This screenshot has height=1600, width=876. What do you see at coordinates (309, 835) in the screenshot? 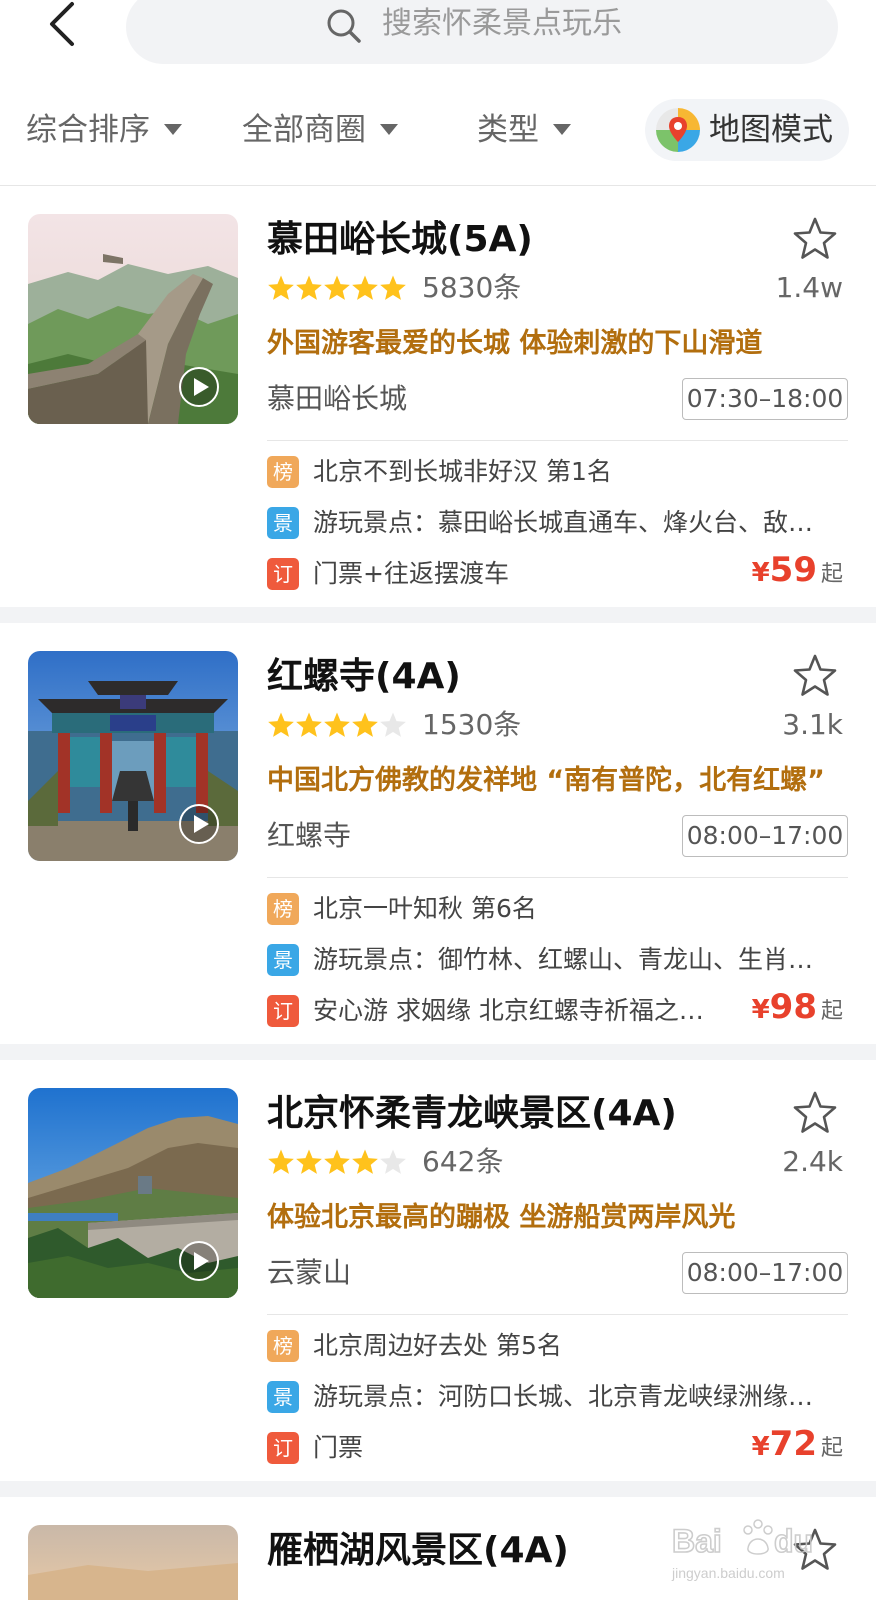
I see `listing-location: 红螺寺` at bounding box center [309, 835].